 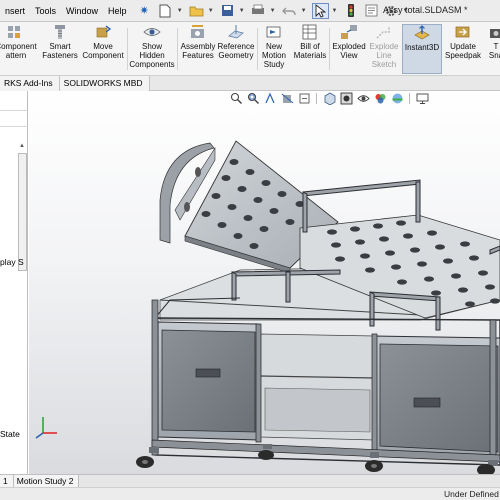 What do you see at coordinates (16, 32) in the screenshot?
I see `pattern-icon` at bounding box center [16, 32].